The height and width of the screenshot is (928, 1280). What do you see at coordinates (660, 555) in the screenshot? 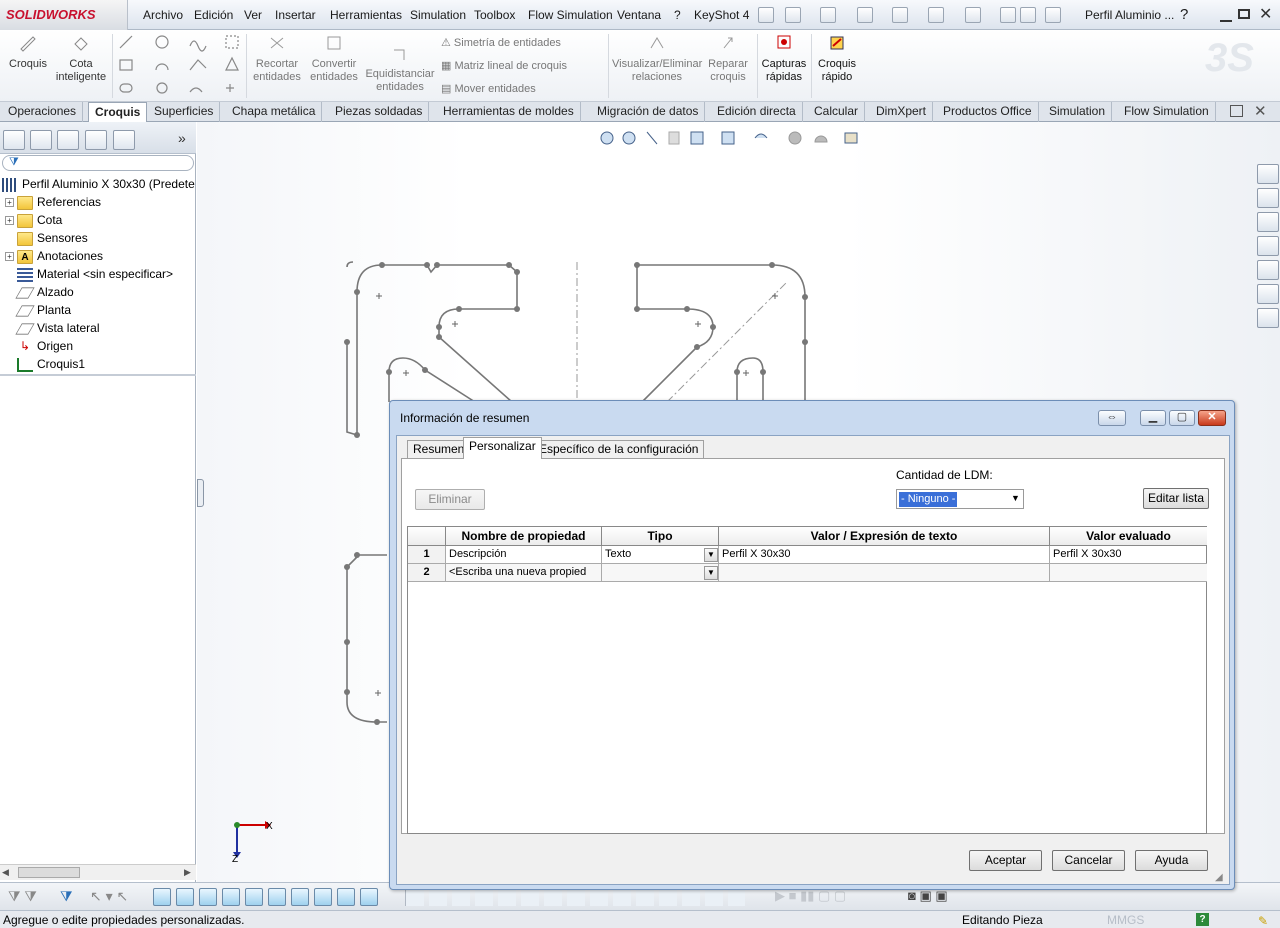
I see `property-type-cell: Texto` at bounding box center [660, 555].